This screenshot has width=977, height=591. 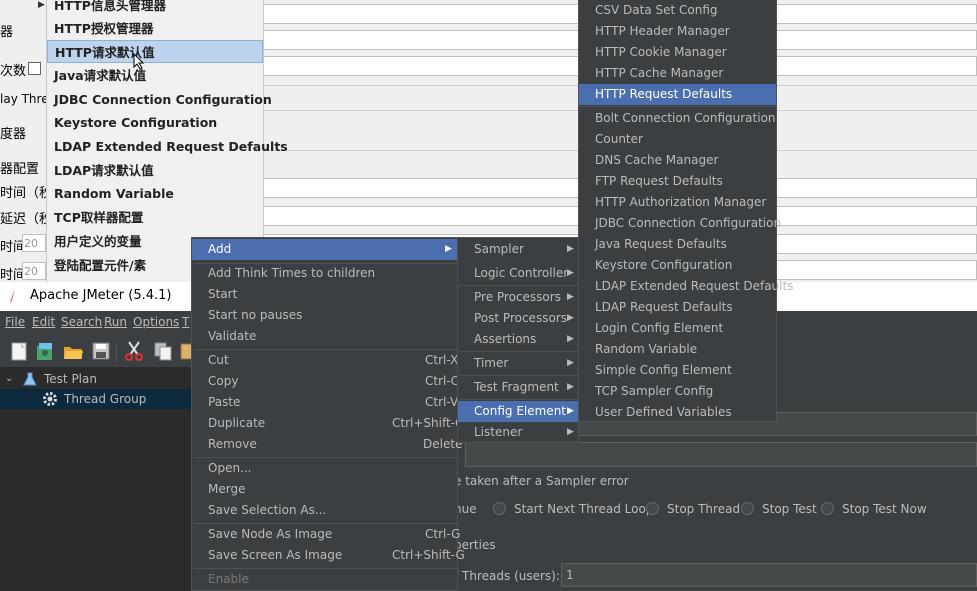 I want to click on menu-item-paste: Paste Ctrl-V, so click(x=325, y=402).